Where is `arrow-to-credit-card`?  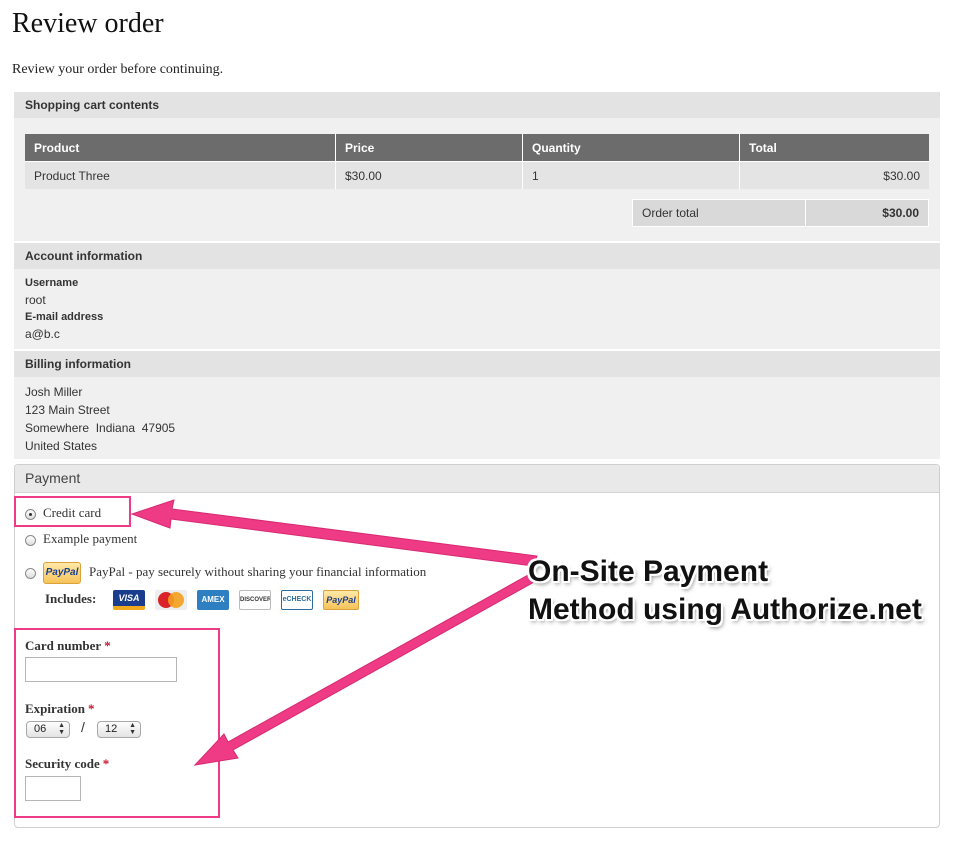 arrow-to-credit-card is located at coordinates (334, 533).